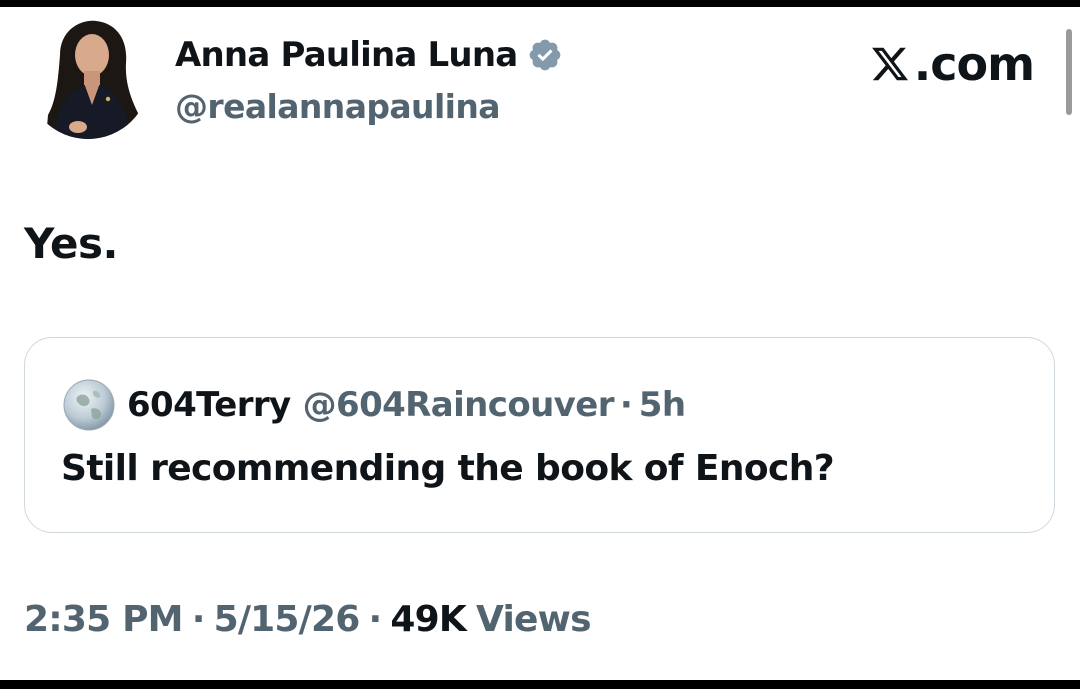  What do you see at coordinates (71, 243) in the screenshot?
I see `tweet-text: Yes.` at bounding box center [71, 243].